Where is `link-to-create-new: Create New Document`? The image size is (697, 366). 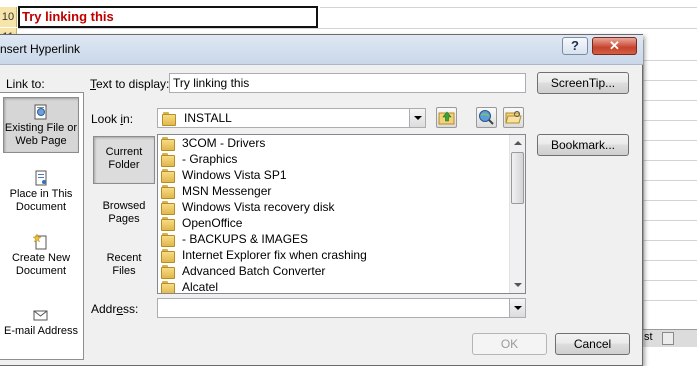 link-to-create-new: Create New Document is located at coordinates (41, 257).